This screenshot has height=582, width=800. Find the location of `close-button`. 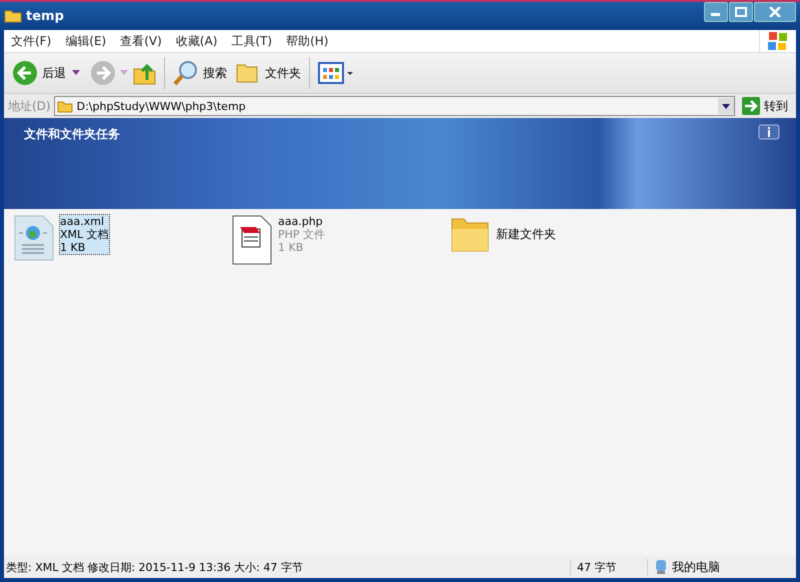

close-button is located at coordinates (775, 12).